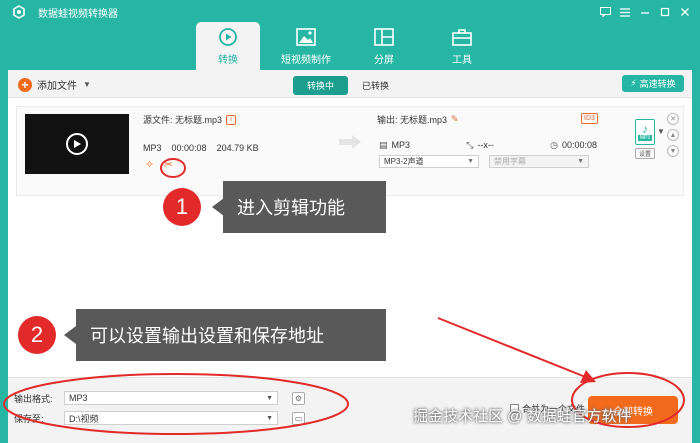 Image resolution: width=700 pixels, height=443 pixels. What do you see at coordinates (522, 416) in the screenshot?
I see `watermark: 掘金技术社区 @ 数据蛙官方软件` at bounding box center [522, 416].